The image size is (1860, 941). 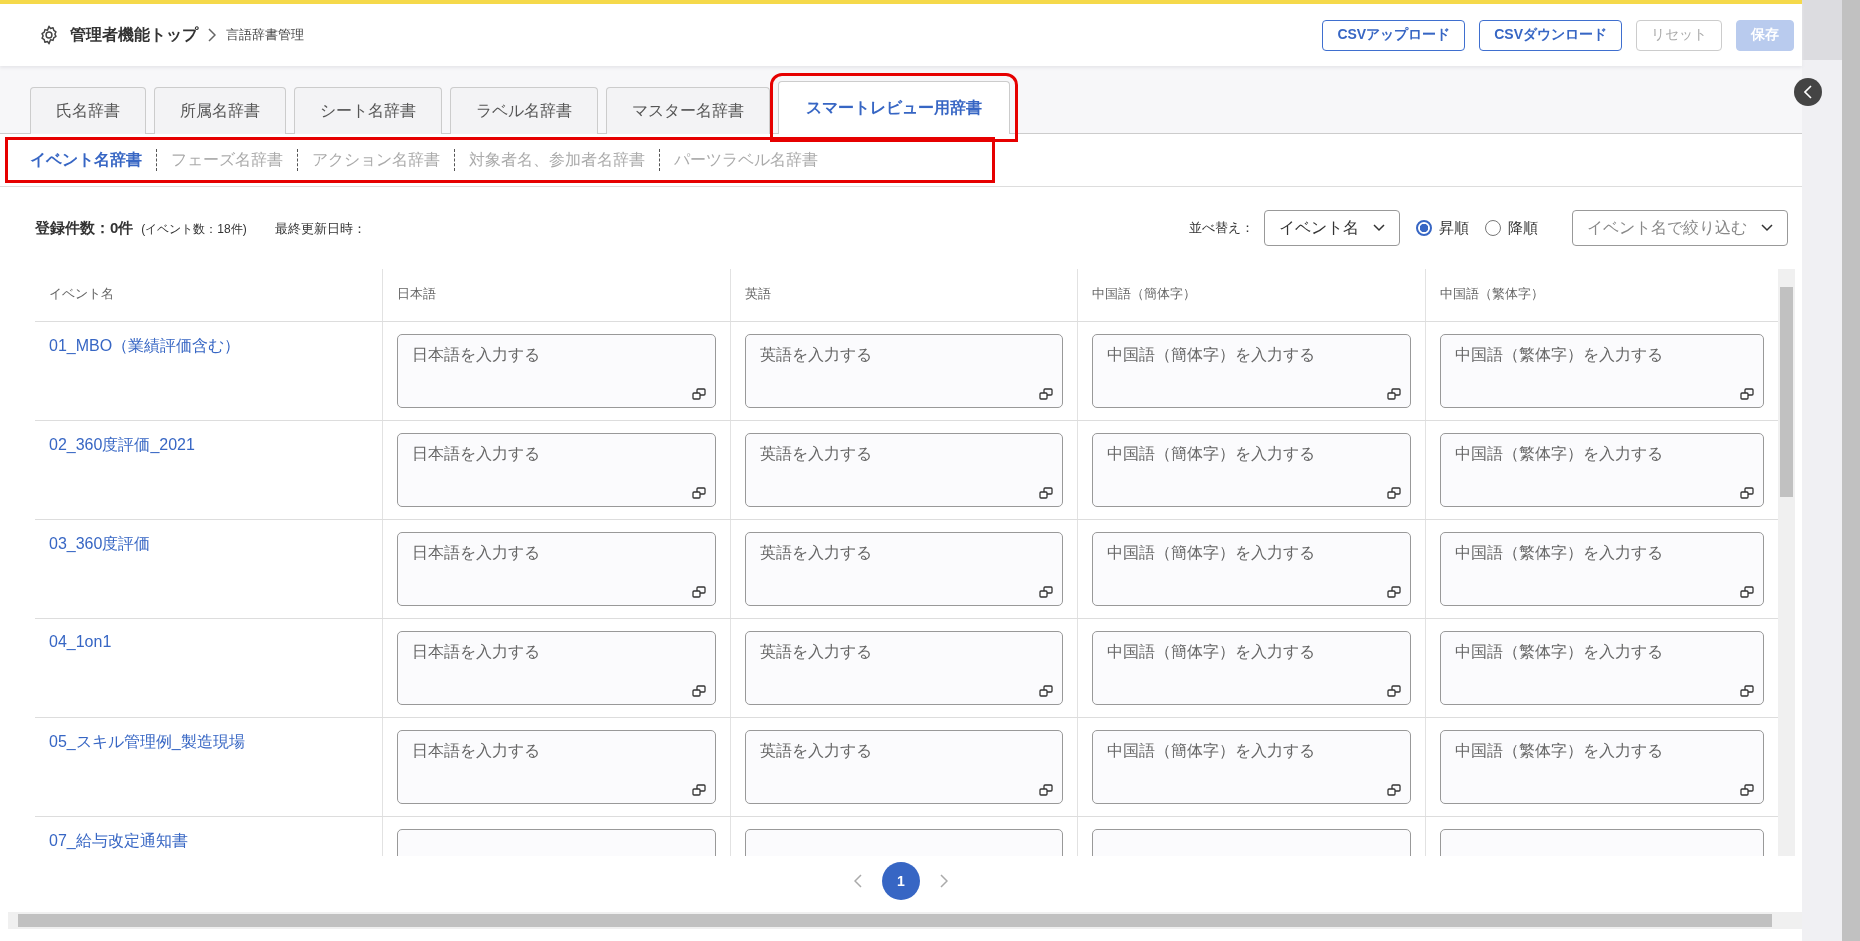 I want to click on column-header: イベント名, so click(x=209, y=295).